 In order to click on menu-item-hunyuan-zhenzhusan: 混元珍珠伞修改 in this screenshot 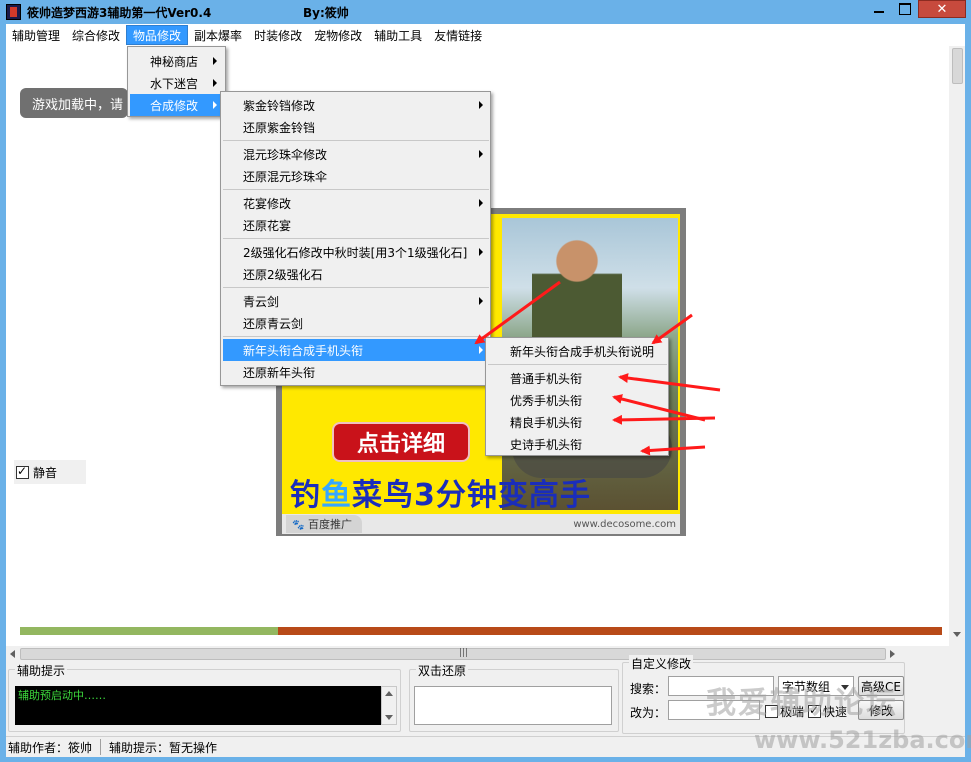, I will do `click(356, 154)`.